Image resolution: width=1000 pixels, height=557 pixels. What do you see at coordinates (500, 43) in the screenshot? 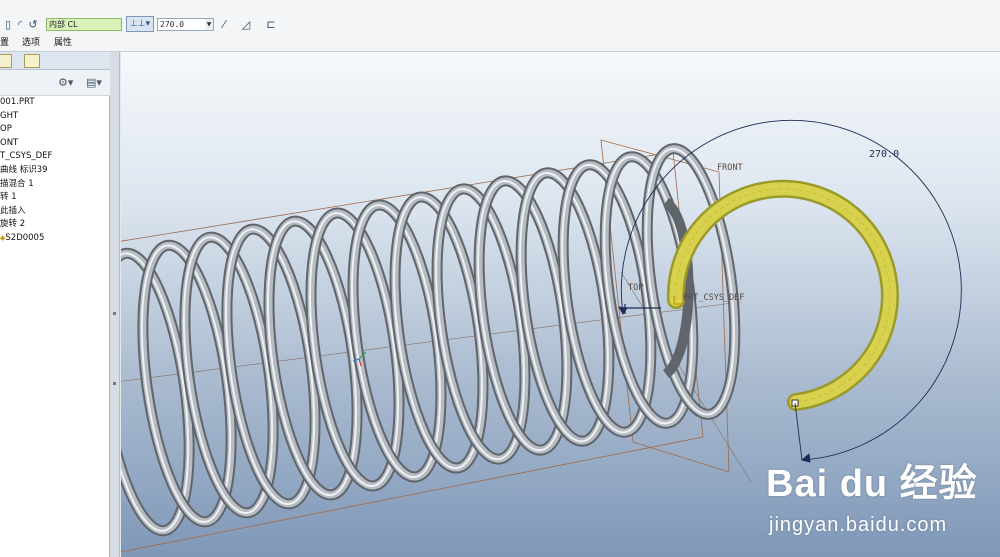
I see `dashboard-menu: 置 选项 属性` at bounding box center [500, 43].